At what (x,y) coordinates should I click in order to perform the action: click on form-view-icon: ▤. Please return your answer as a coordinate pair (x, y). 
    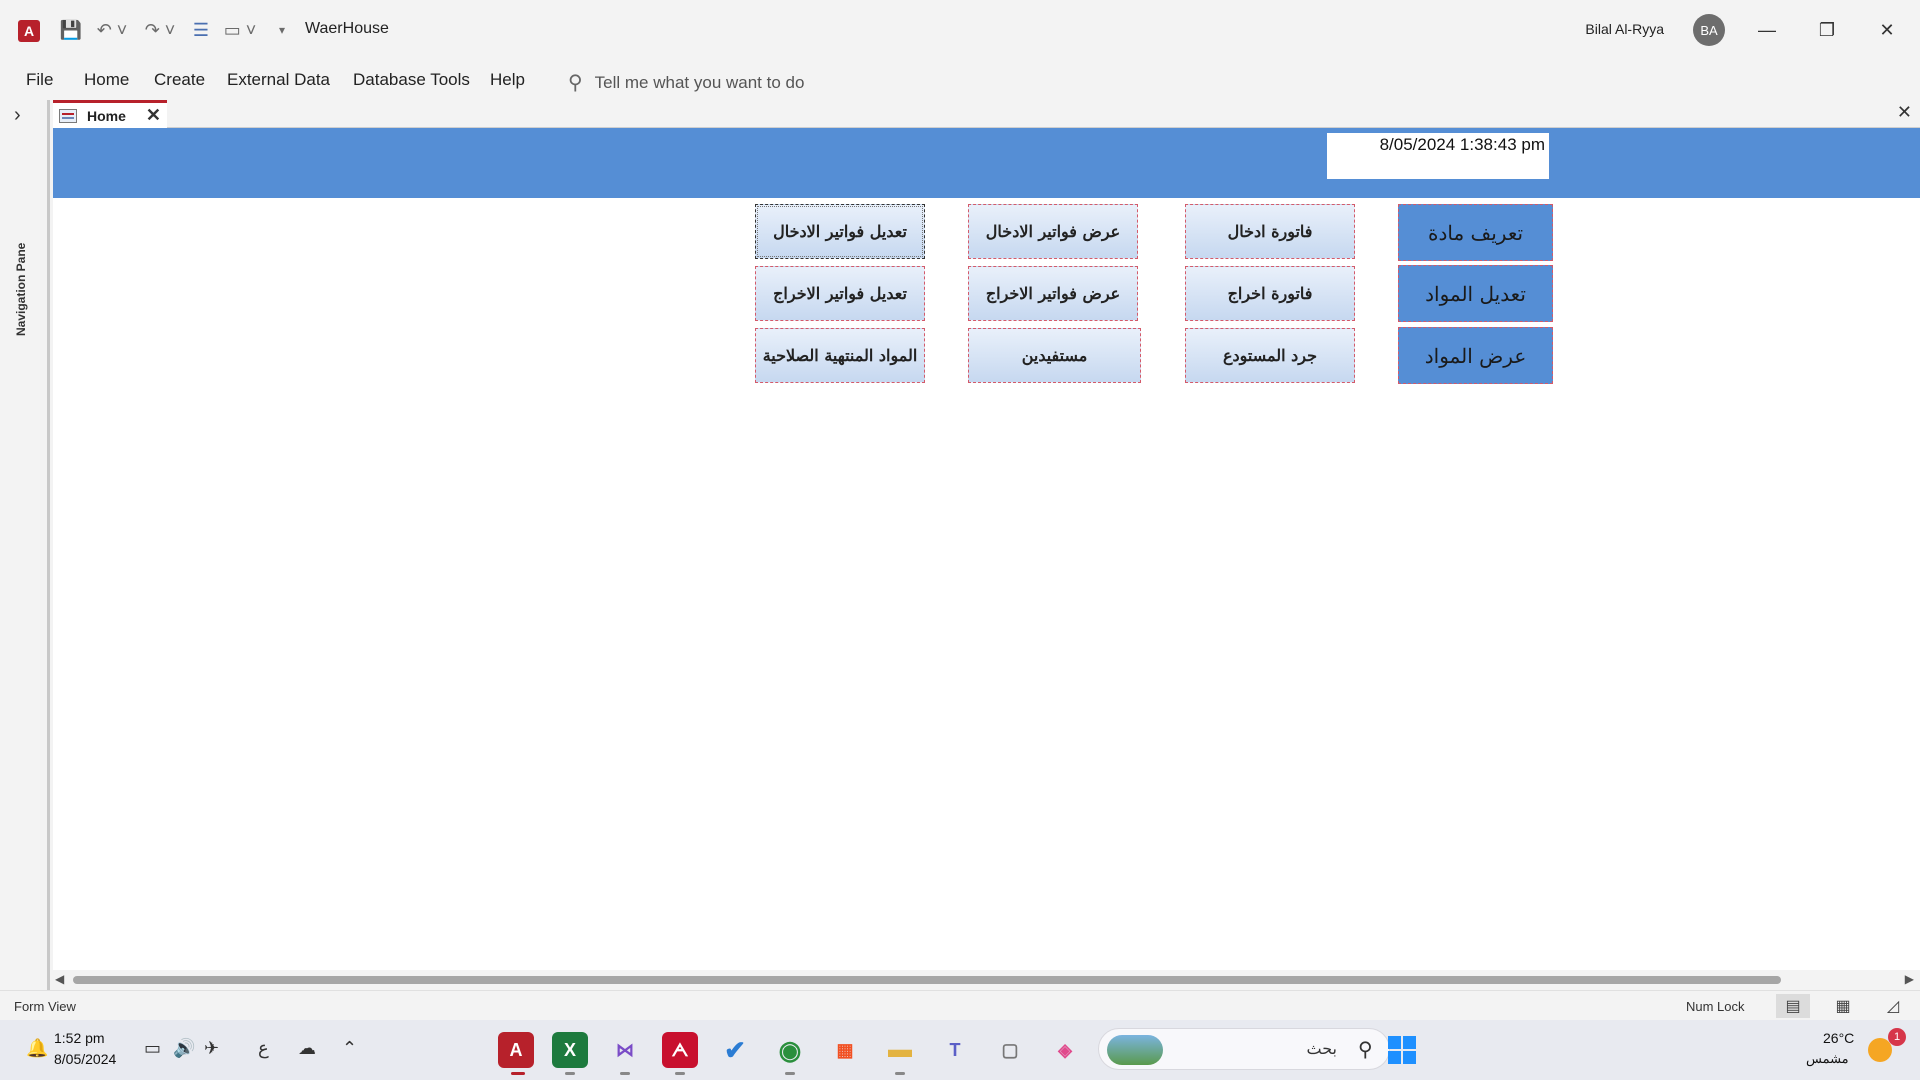
    Looking at the image, I should click on (1793, 1006).